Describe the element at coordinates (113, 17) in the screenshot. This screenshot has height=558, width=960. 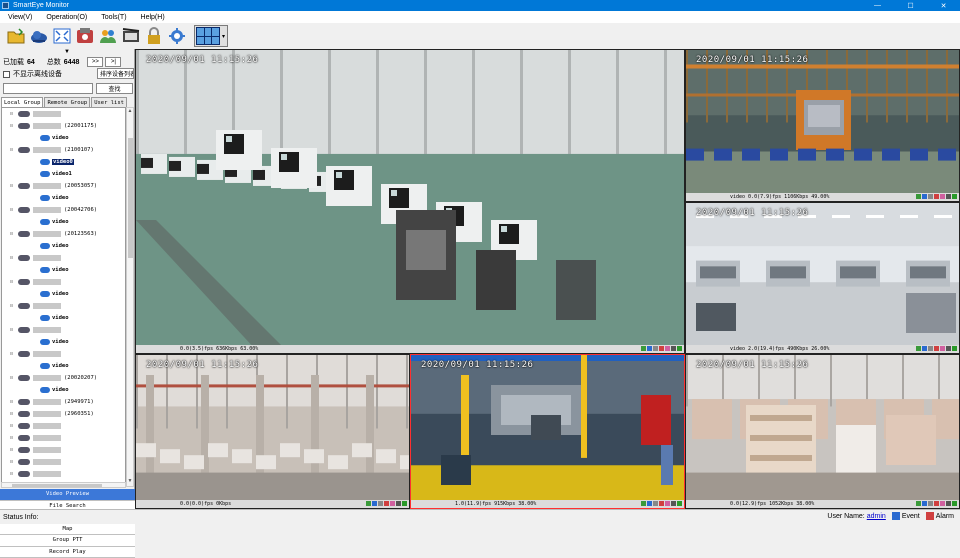
I see `menu-tools: Tools(T)` at that location.